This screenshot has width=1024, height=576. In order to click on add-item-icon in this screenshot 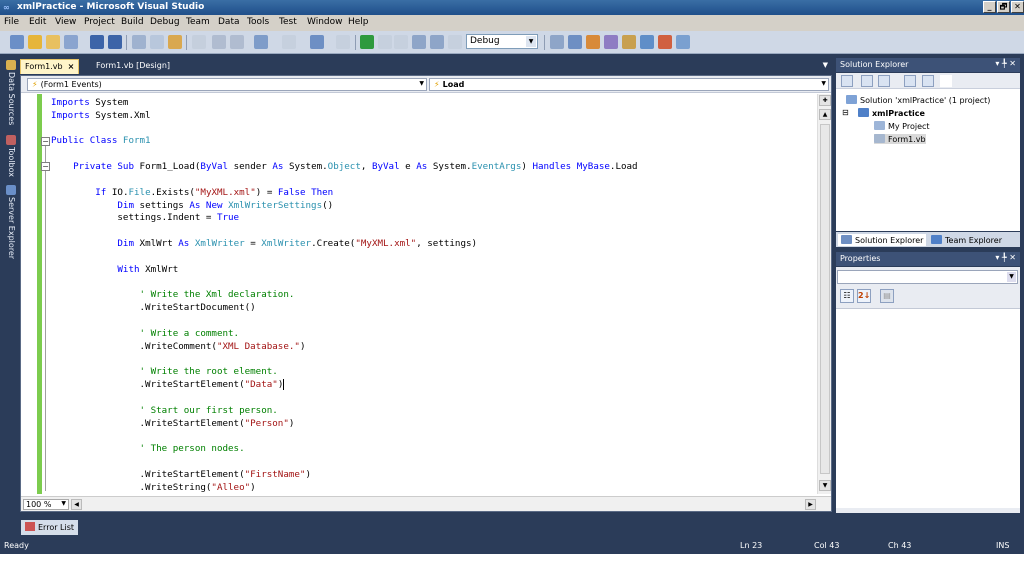, I will do `click(35, 42)`.